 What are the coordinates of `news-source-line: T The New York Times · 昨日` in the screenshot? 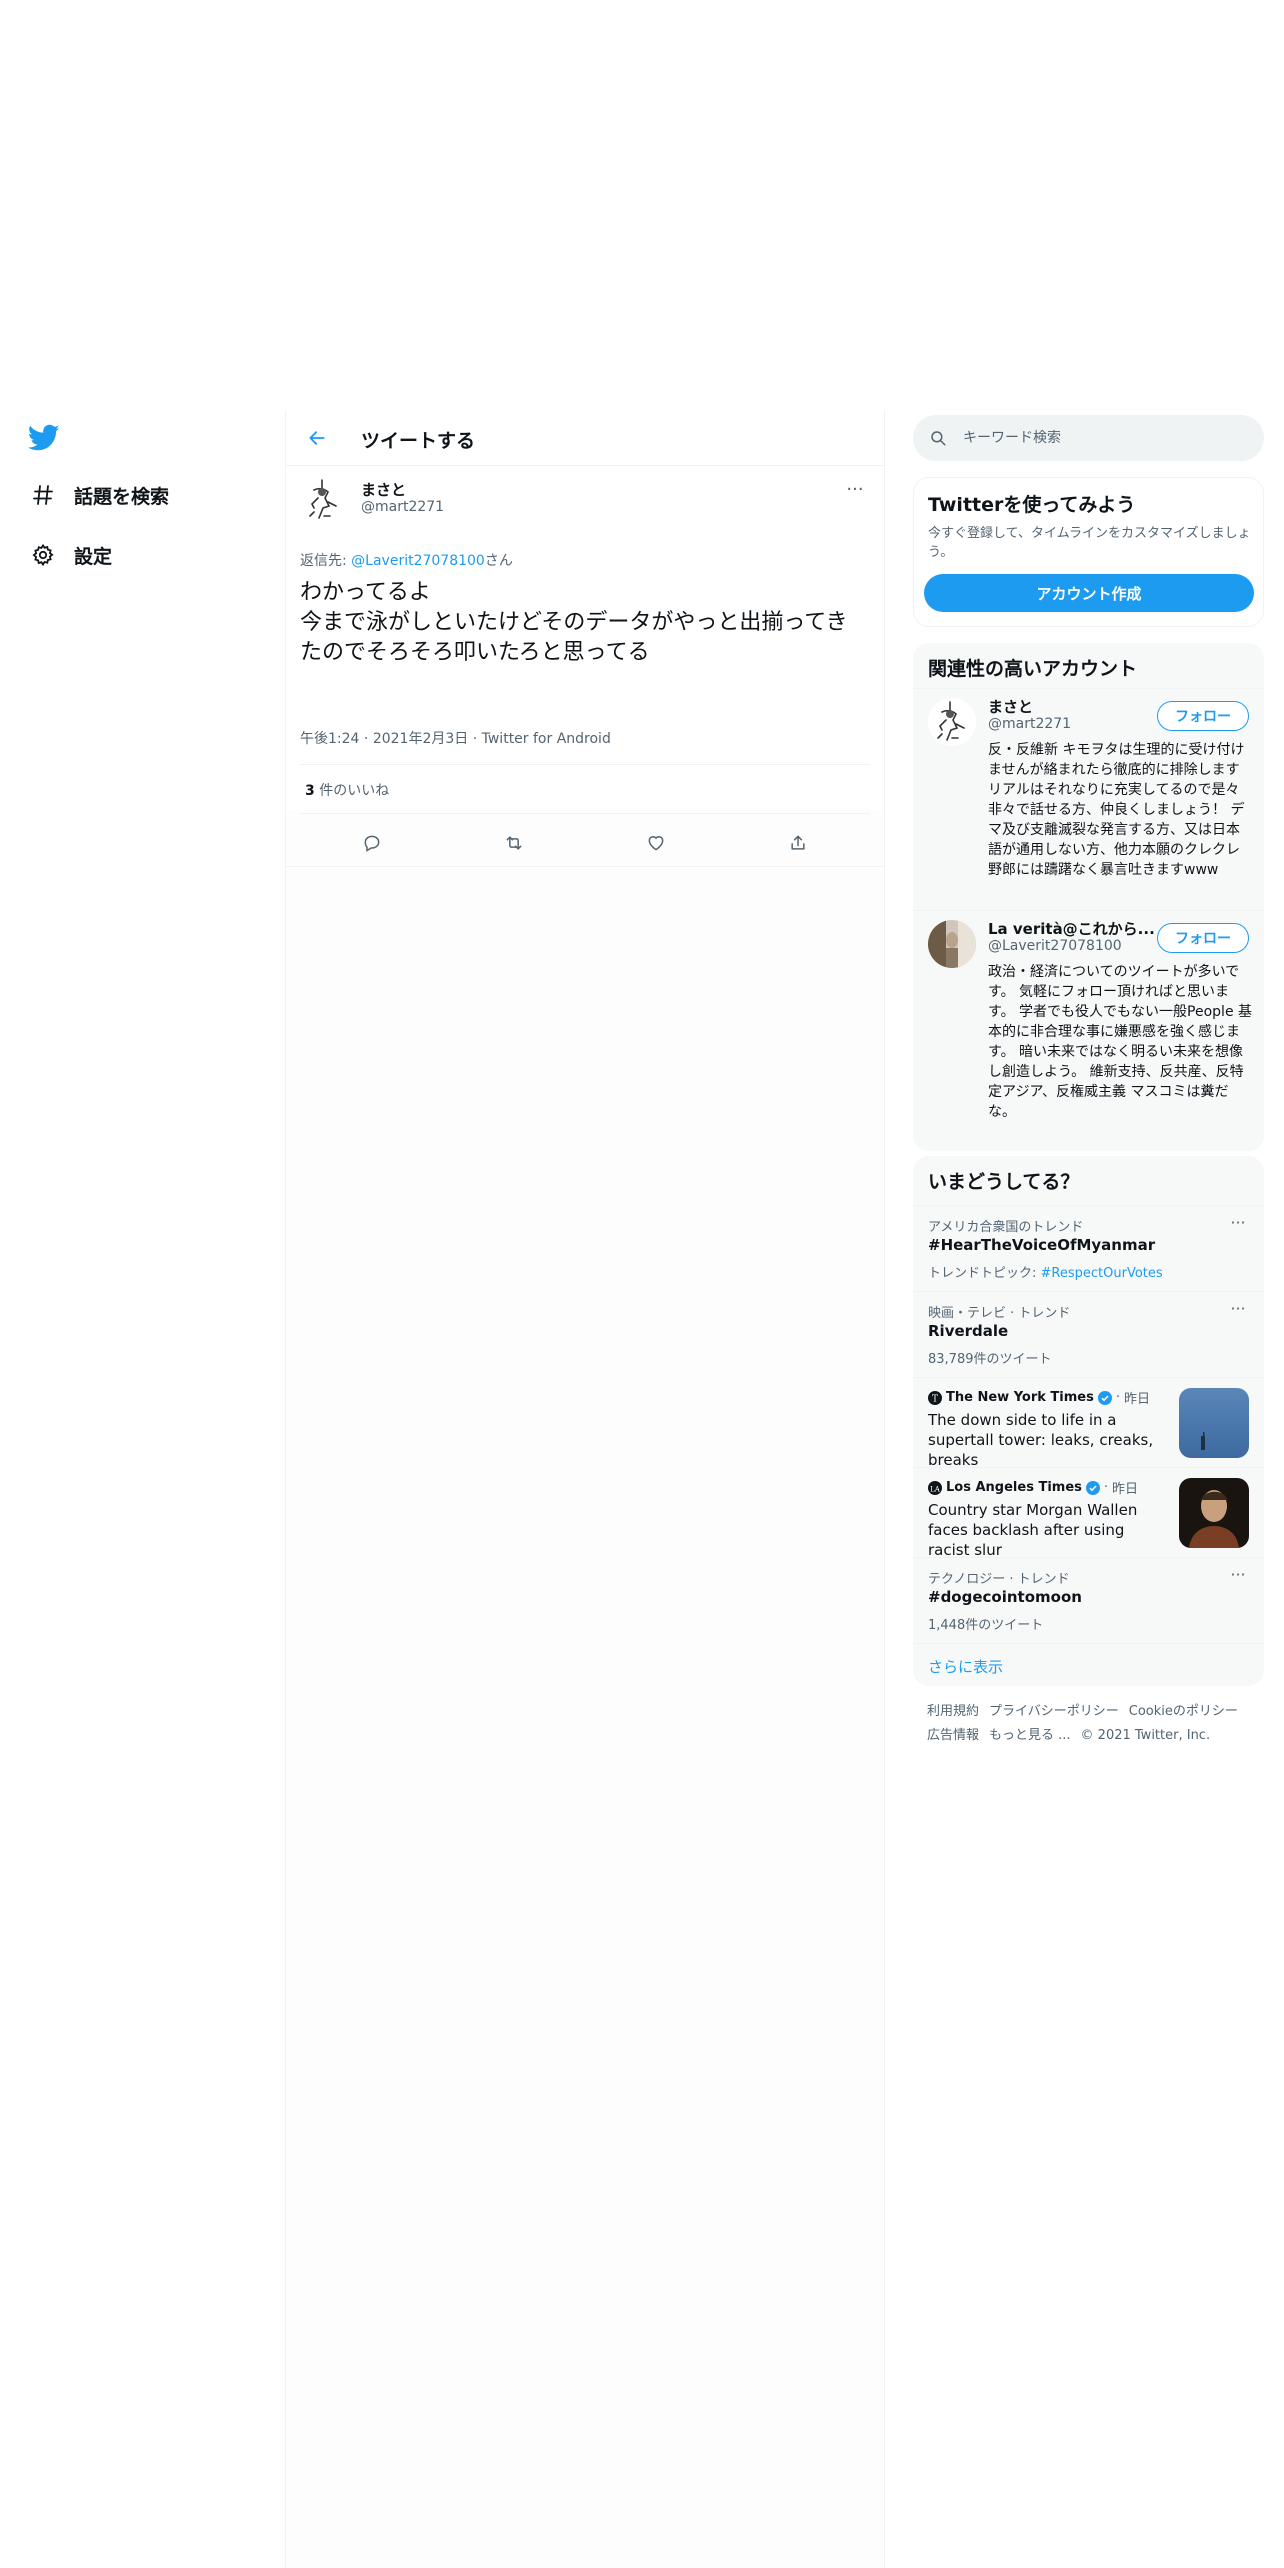 It's located at (1039, 1397).